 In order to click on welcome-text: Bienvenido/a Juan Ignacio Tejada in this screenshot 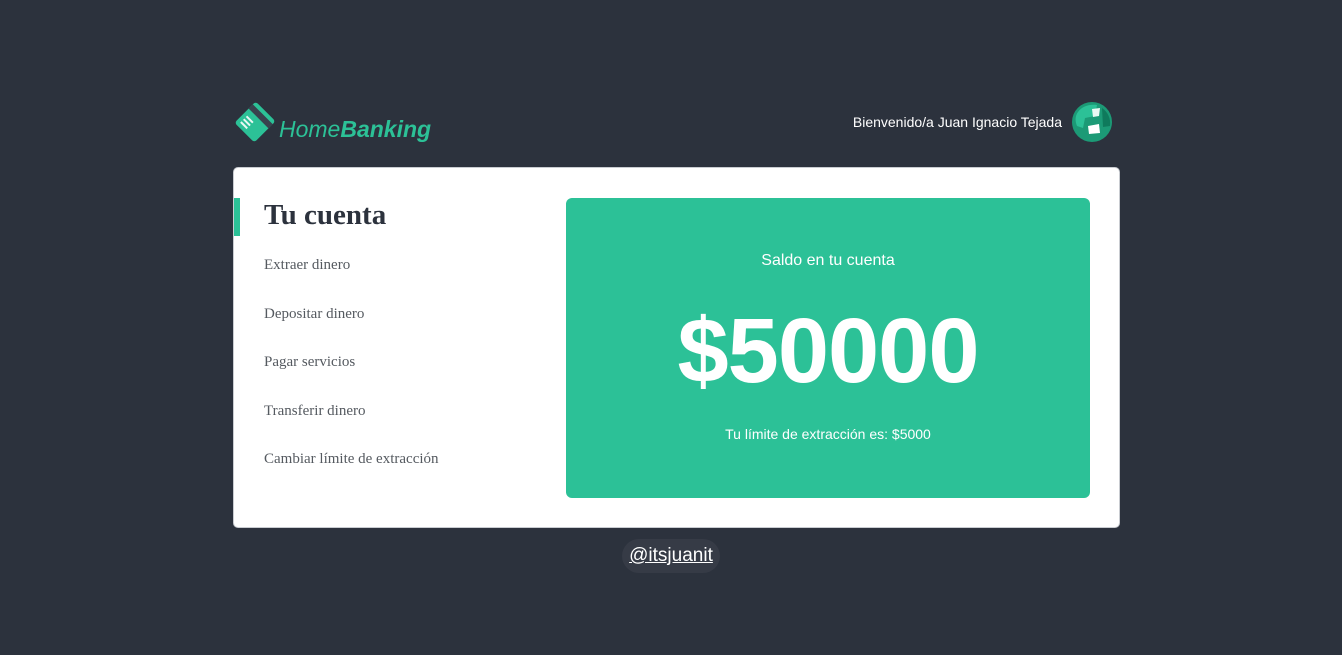, I will do `click(957, 122)`.